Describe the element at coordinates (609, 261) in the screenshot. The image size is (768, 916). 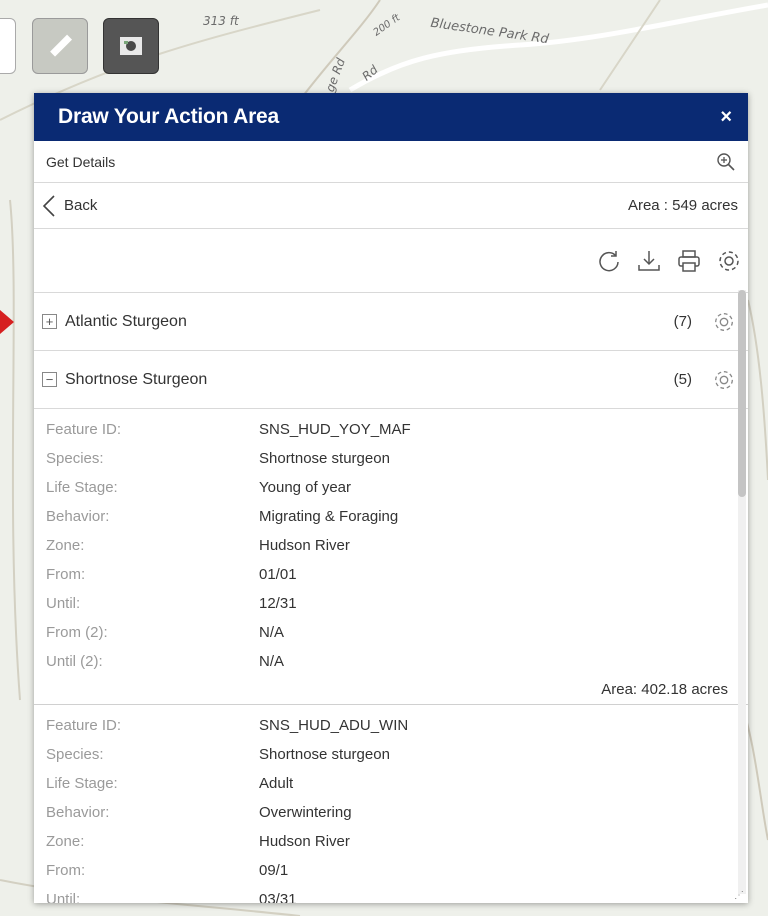
I see `refresh-icon` at that location.